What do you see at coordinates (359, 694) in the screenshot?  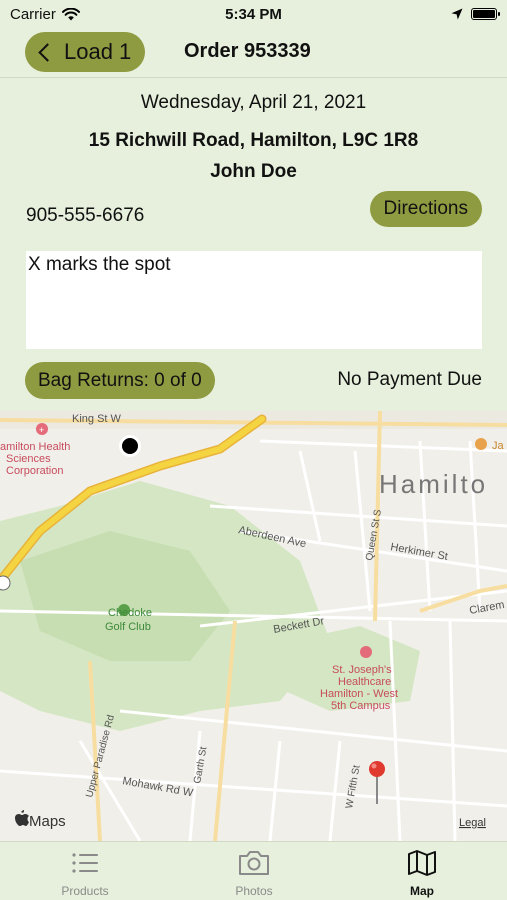 I see `map-label-stj-3: Hamilton - West` at bounding box center [359, 694].